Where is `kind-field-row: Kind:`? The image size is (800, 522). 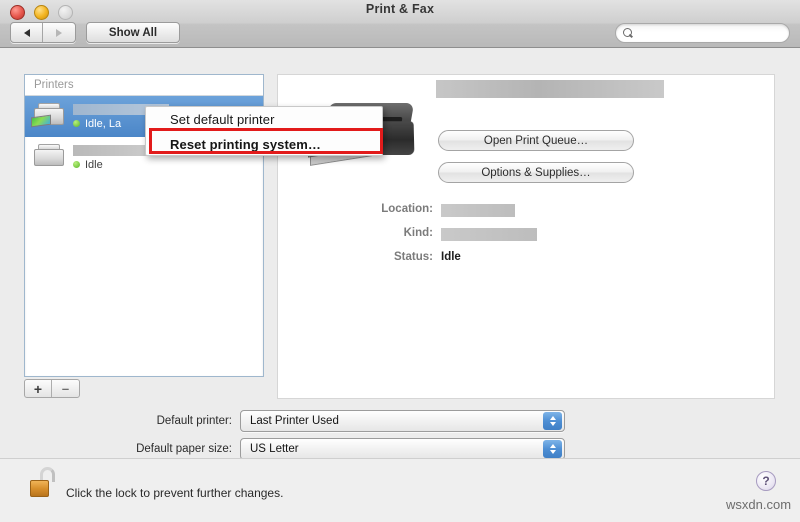 kind-field-row: Kind: is located at coordinates (526, 235).